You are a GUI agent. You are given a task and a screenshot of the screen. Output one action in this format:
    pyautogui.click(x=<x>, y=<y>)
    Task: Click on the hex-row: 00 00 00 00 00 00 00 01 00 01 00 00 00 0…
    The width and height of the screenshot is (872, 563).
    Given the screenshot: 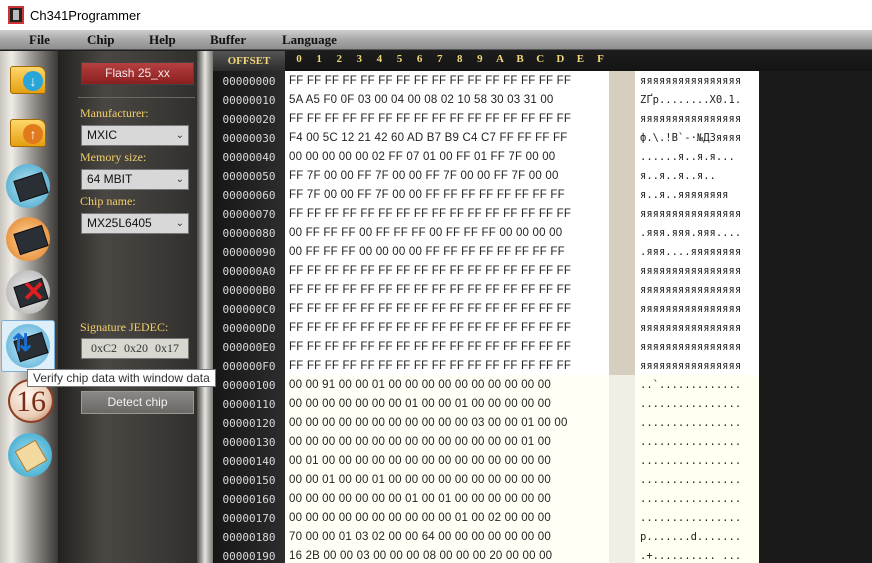 What is the action you would take?
    pyautogui.click(x=420, y=499)
    